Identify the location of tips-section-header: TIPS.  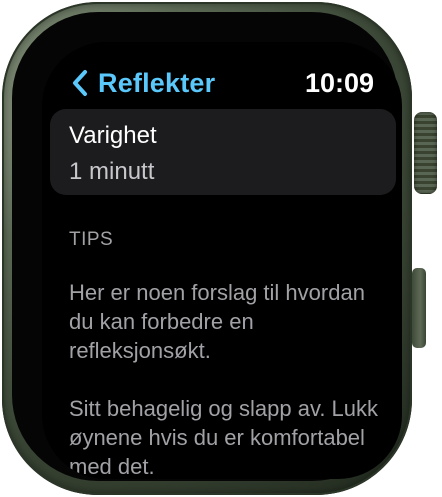
(91, 239).